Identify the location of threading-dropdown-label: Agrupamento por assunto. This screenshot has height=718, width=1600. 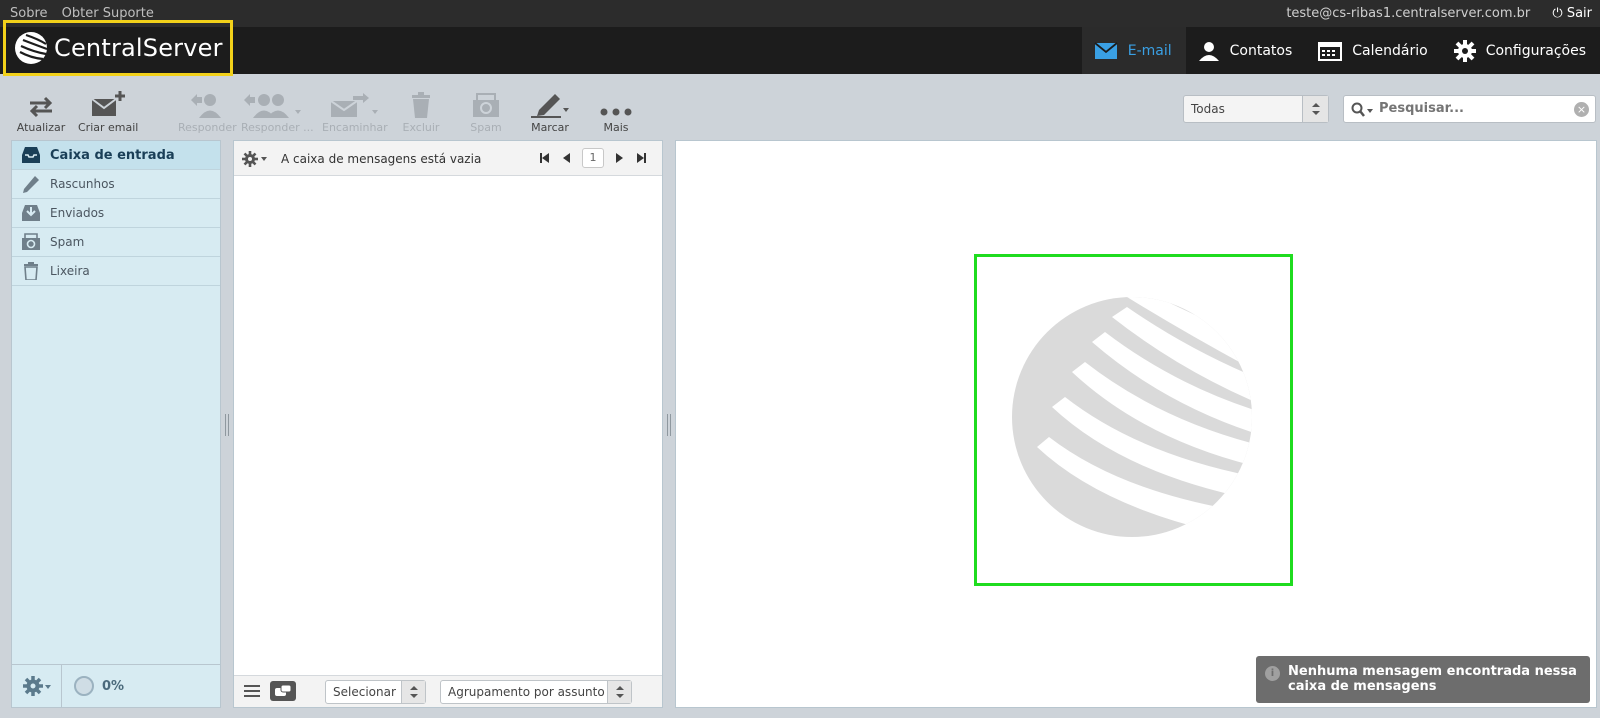
(526, 692).